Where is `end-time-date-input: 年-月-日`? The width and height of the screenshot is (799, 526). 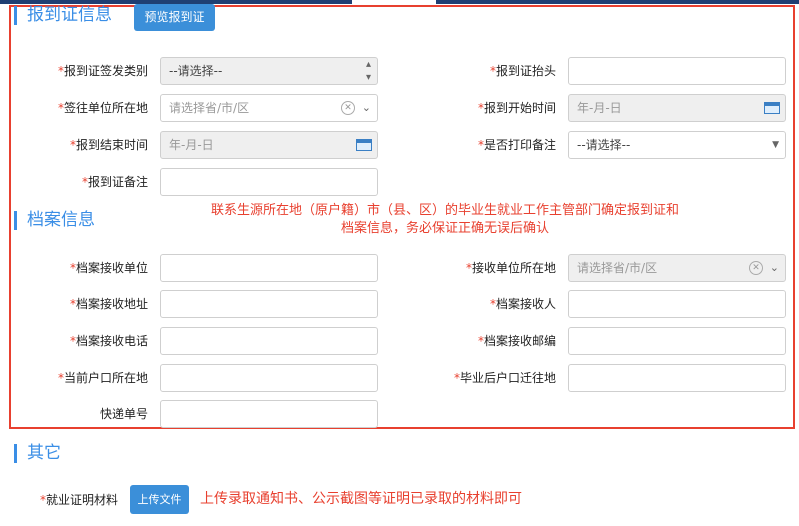 end-time-date-input: 年-月-日 is located at coordinates (269, 145).